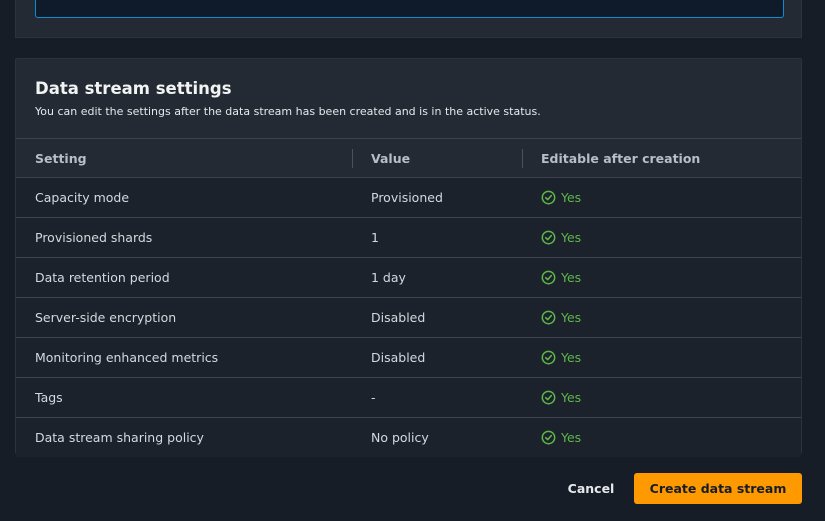  Describe the element at coordinates (408, 19) in the screenshot. I see `previous-section-panel` at that location.